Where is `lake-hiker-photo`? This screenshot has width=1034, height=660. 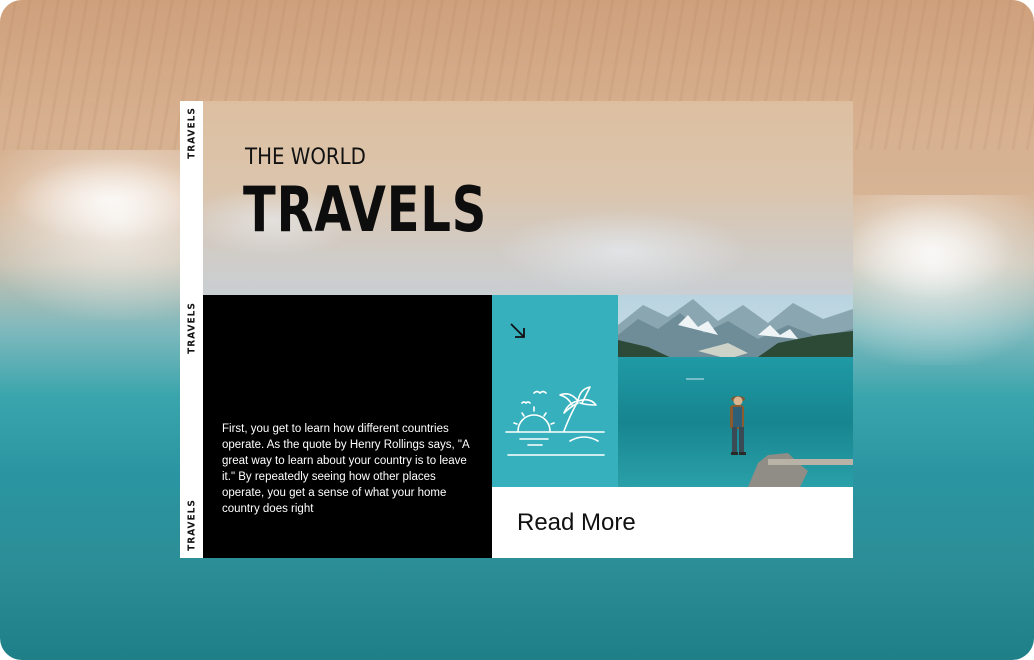 lake-hiker-photo is located at coordinates (735, 391).